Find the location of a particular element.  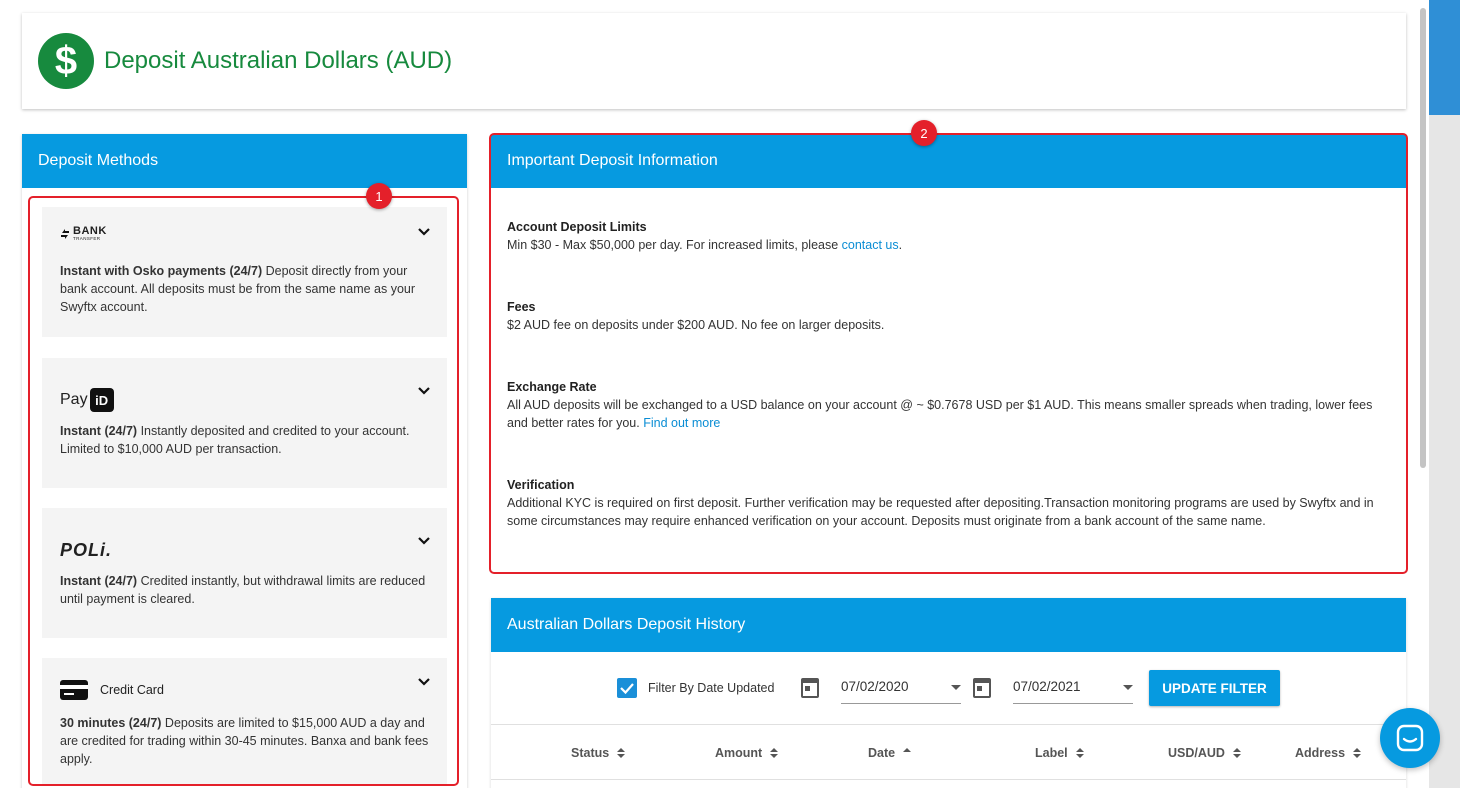

chat-launcher-button is located at coordinates (1410, 738).